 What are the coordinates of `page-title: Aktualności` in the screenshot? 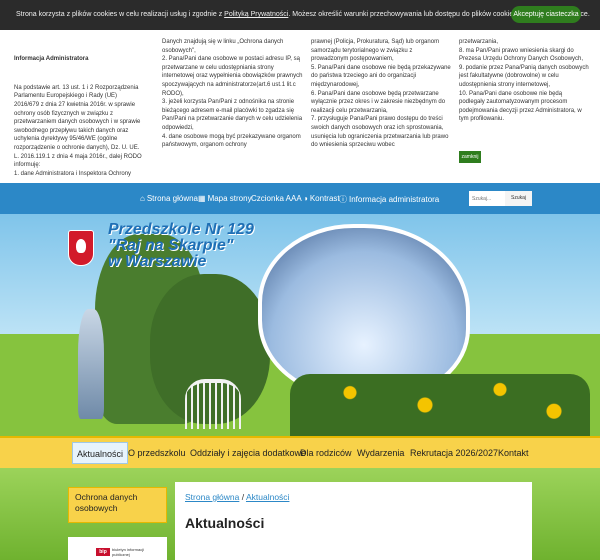 It's located at (225, 523).